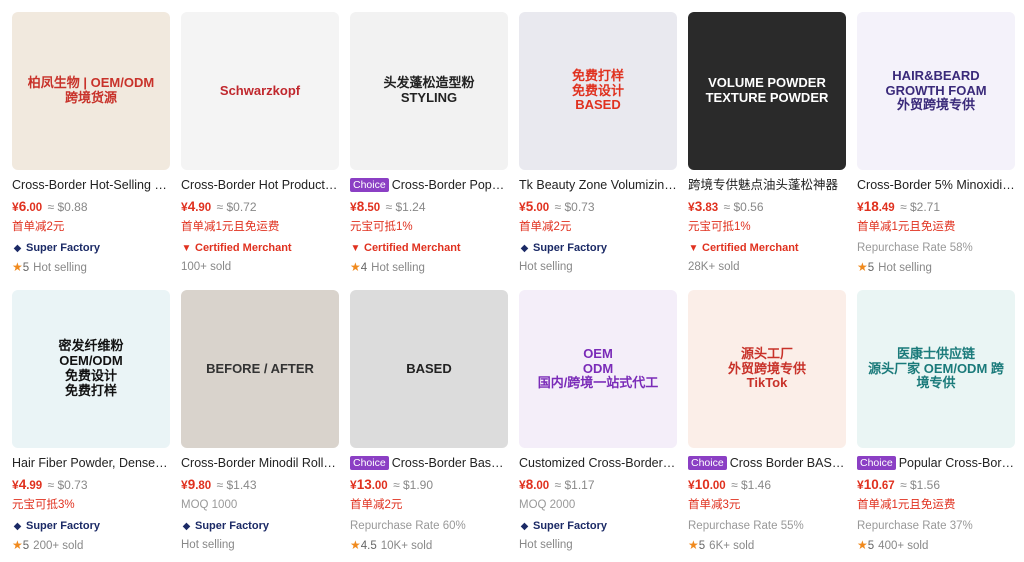  Describe the element at coordinates (574, 485) in the screenshot. I see `price-usd: ≈ $1.17` at that location.